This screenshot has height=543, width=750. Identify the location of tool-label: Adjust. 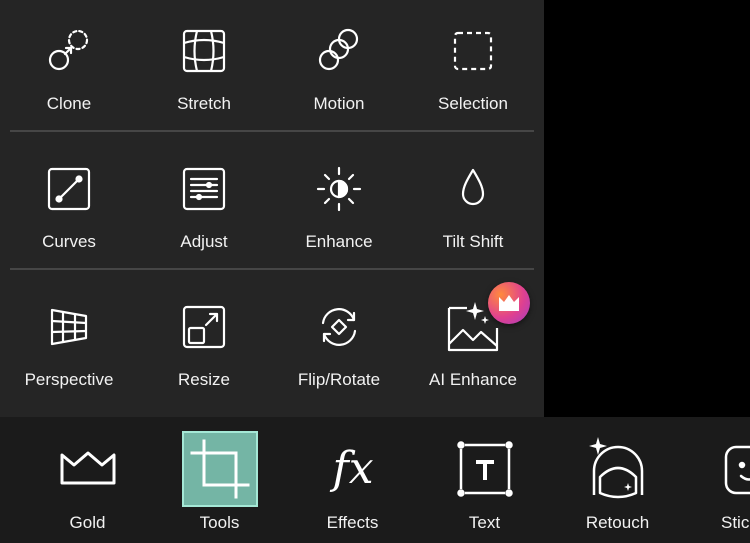
(204, 241).